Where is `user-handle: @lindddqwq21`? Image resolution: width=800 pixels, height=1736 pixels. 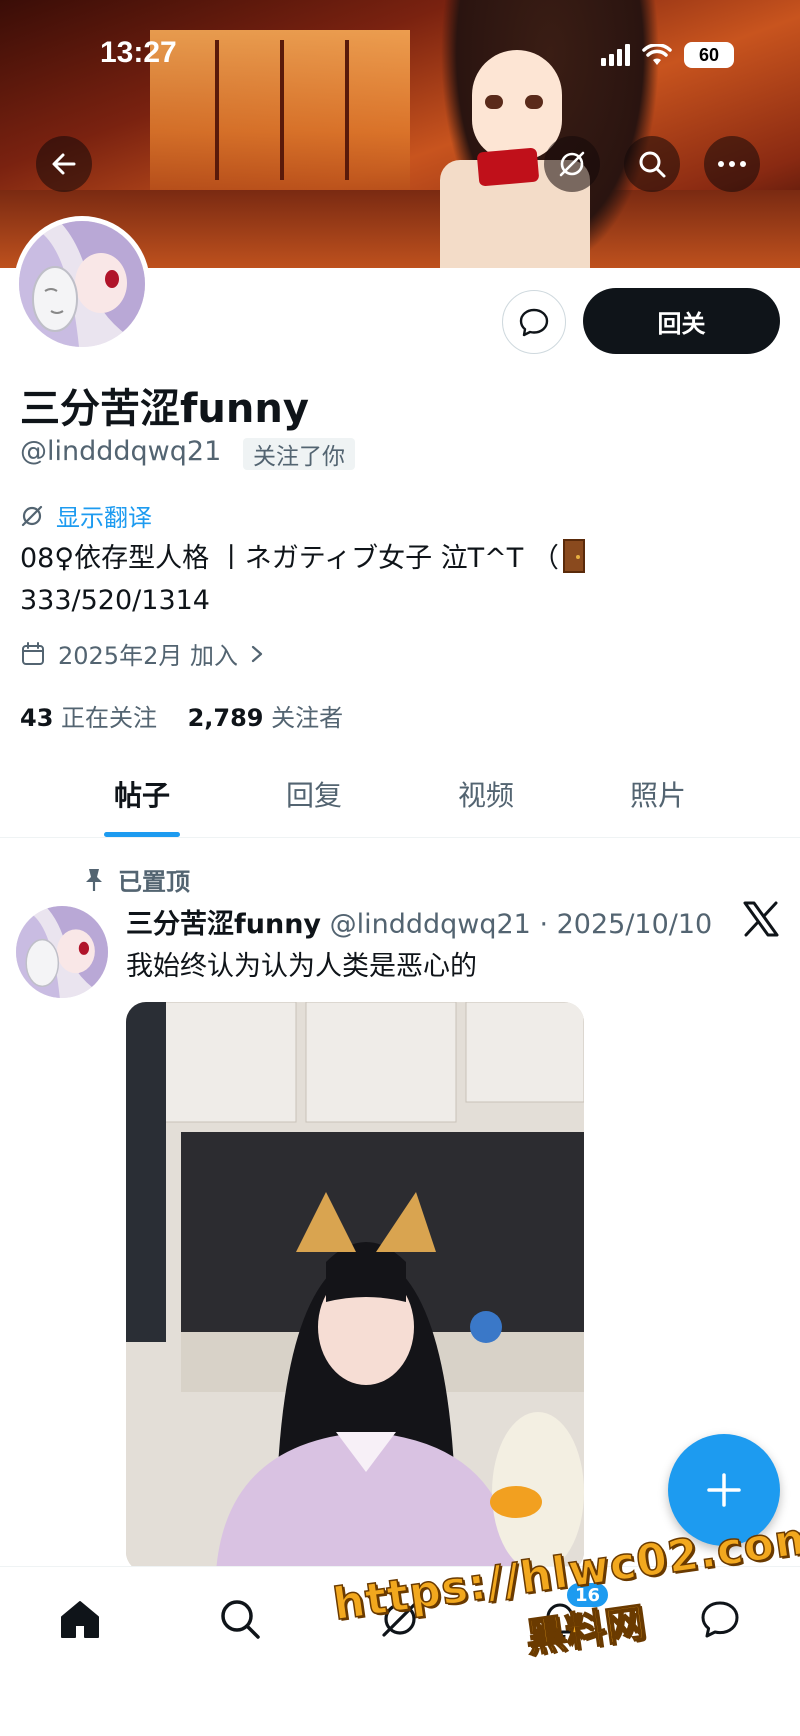
user-handle: @lindddqwq21 is located at coordinates (121, 451).